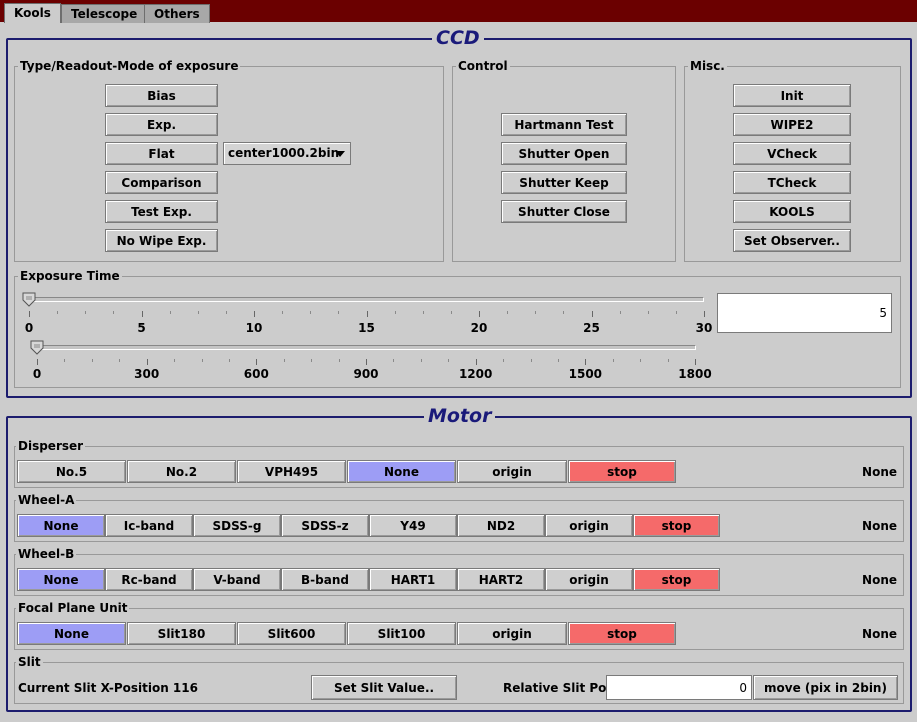 This screenshot has height=722, width=917. I want to click on disperser-none-button: None, so click(401, 471).